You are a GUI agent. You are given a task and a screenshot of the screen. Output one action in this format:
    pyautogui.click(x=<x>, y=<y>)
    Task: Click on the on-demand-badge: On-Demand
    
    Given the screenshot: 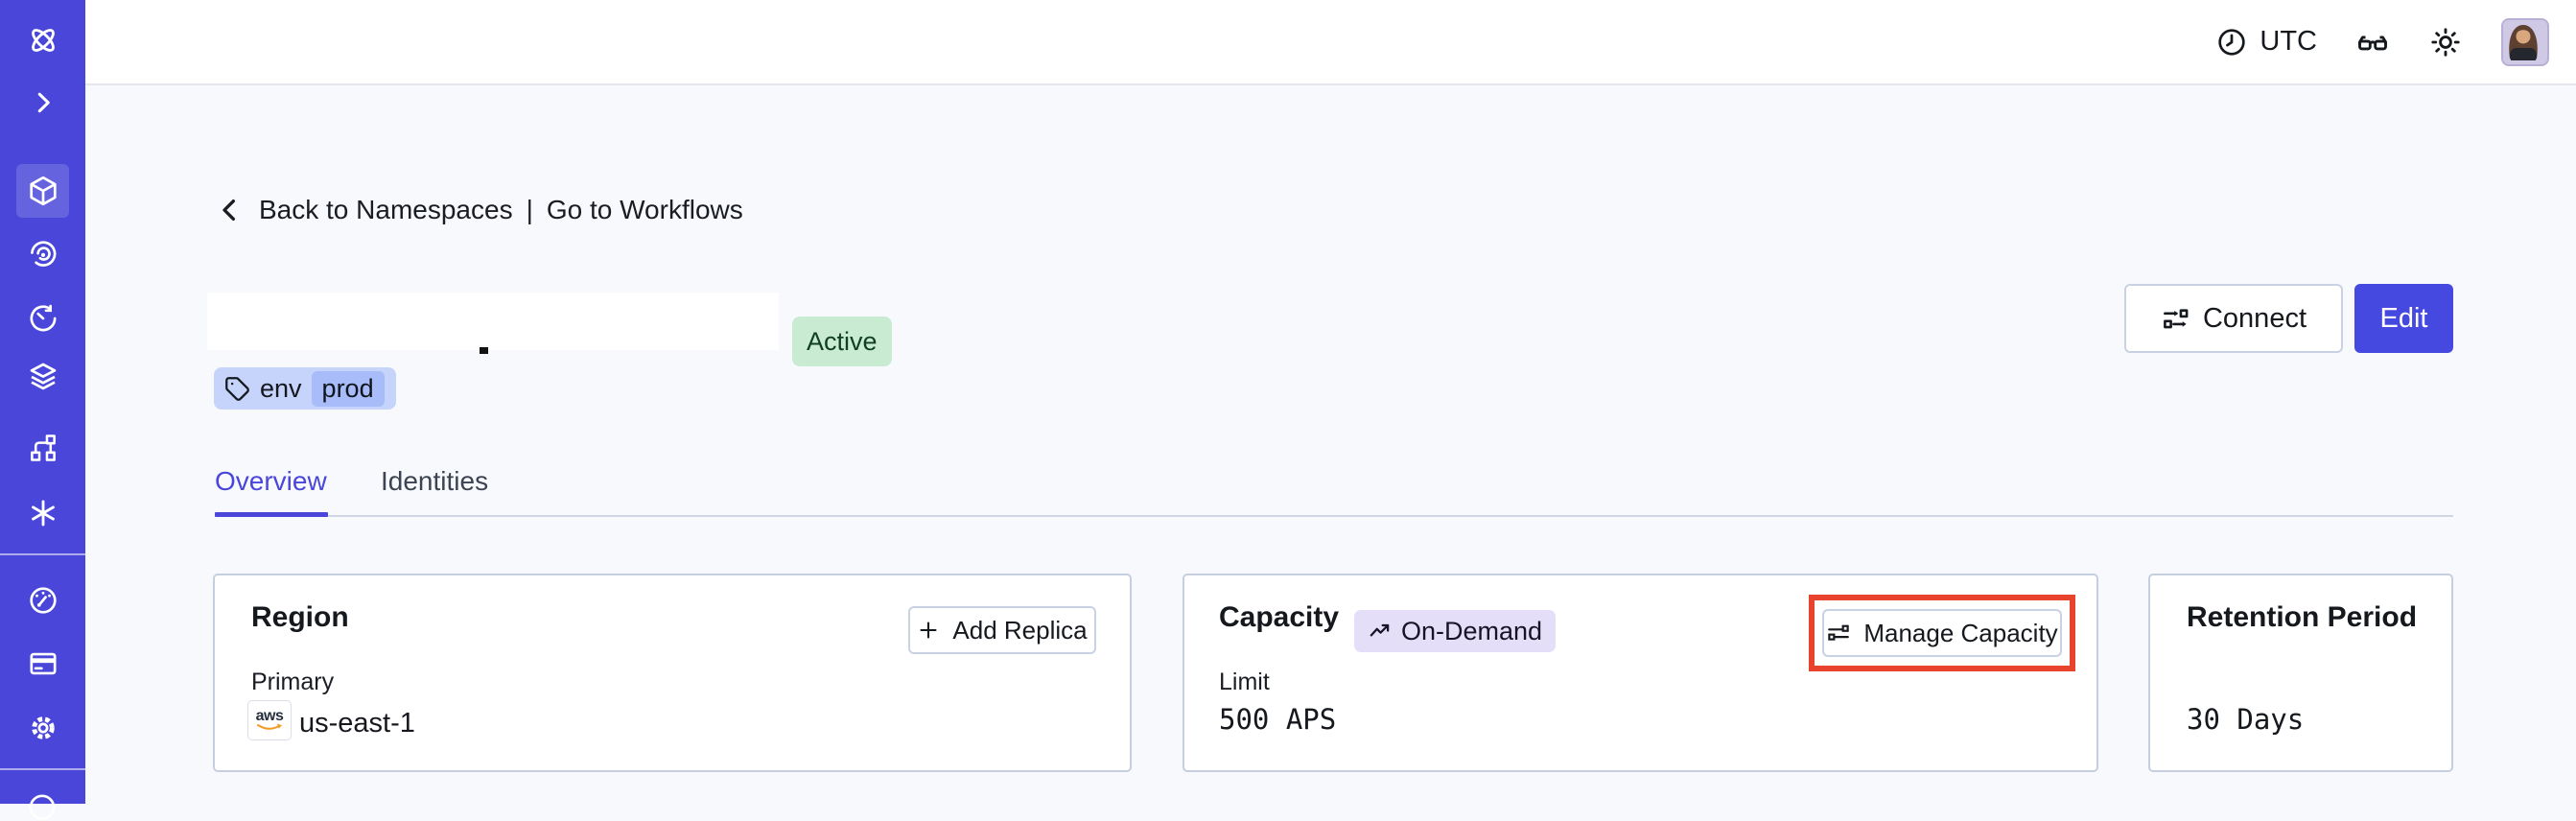 What is the action you would take?
    pyautogui.click(x=1455, y=631)
    